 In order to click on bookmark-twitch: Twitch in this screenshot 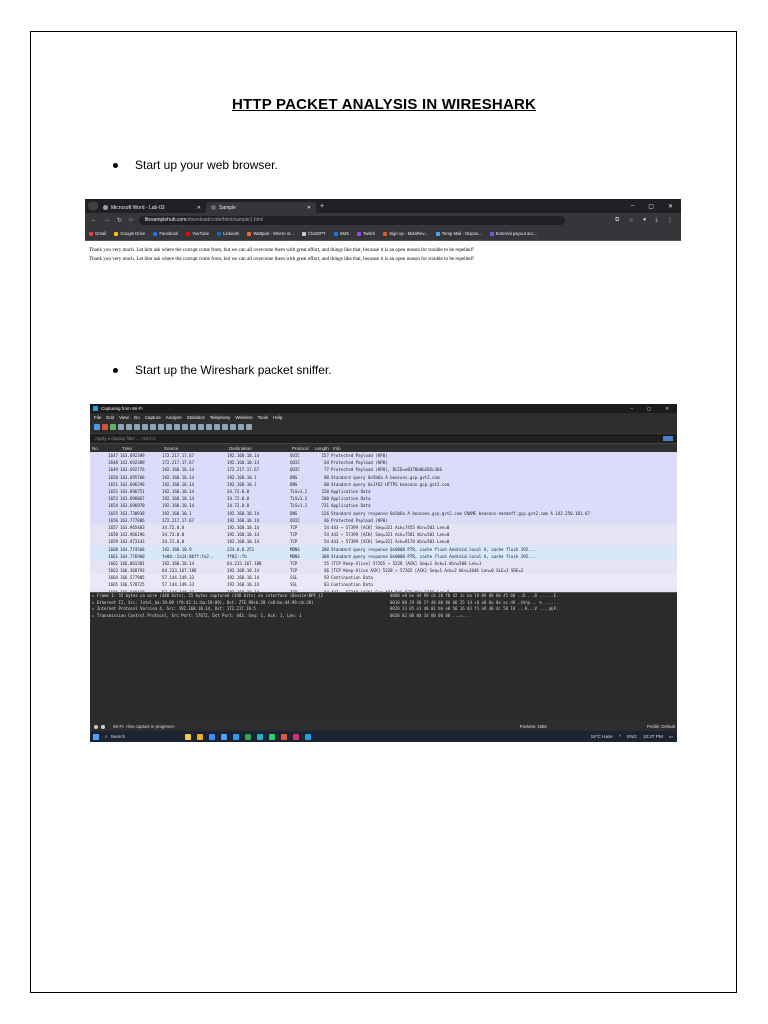, I will do `click(366, 233)`.